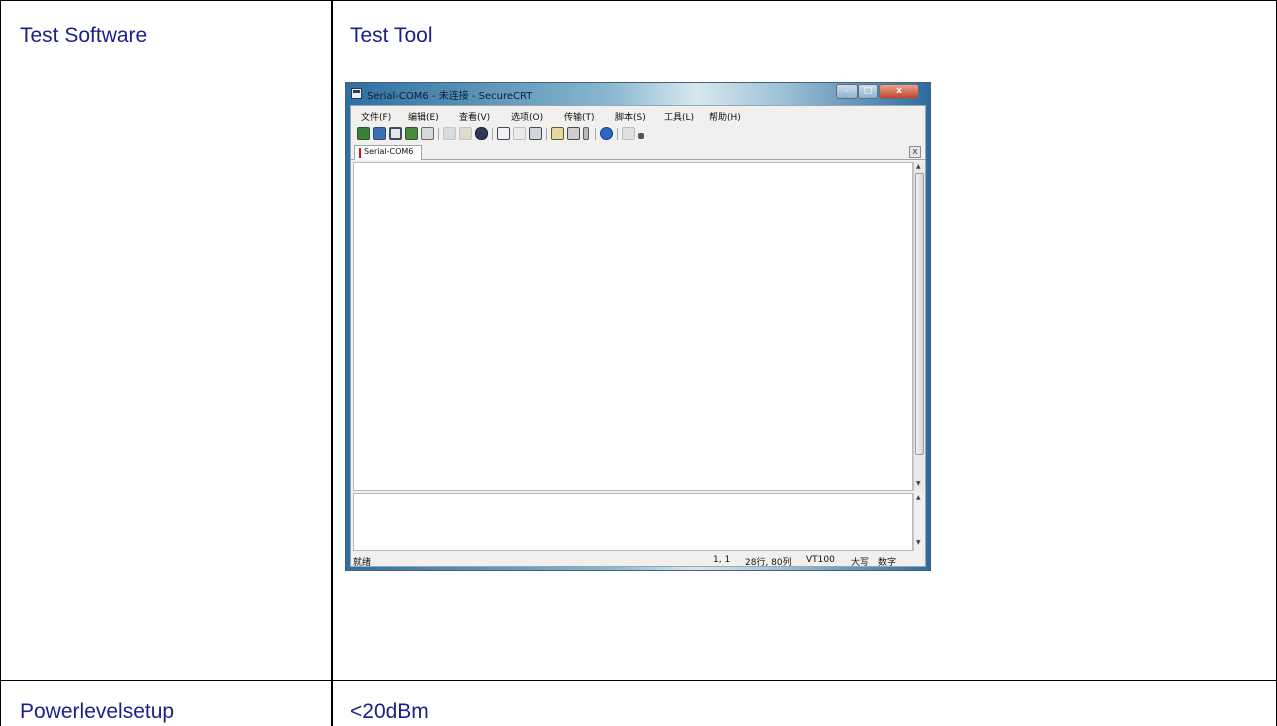  Describe the element at coordinates (557, 133) in the screenshot. I see `session-options-icon` at that location.